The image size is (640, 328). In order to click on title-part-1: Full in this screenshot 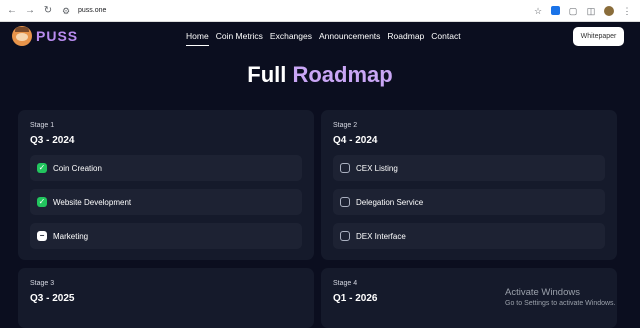, I will do `click(267, 74)`.